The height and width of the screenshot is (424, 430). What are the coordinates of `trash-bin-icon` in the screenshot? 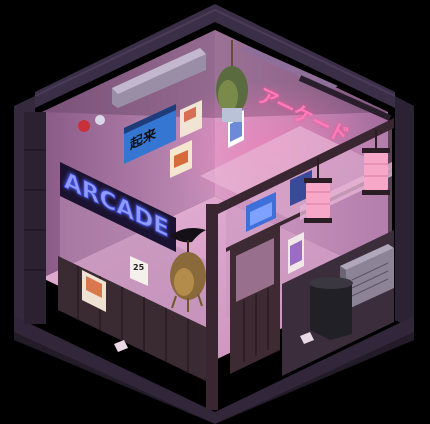 It's located at (331, 308).